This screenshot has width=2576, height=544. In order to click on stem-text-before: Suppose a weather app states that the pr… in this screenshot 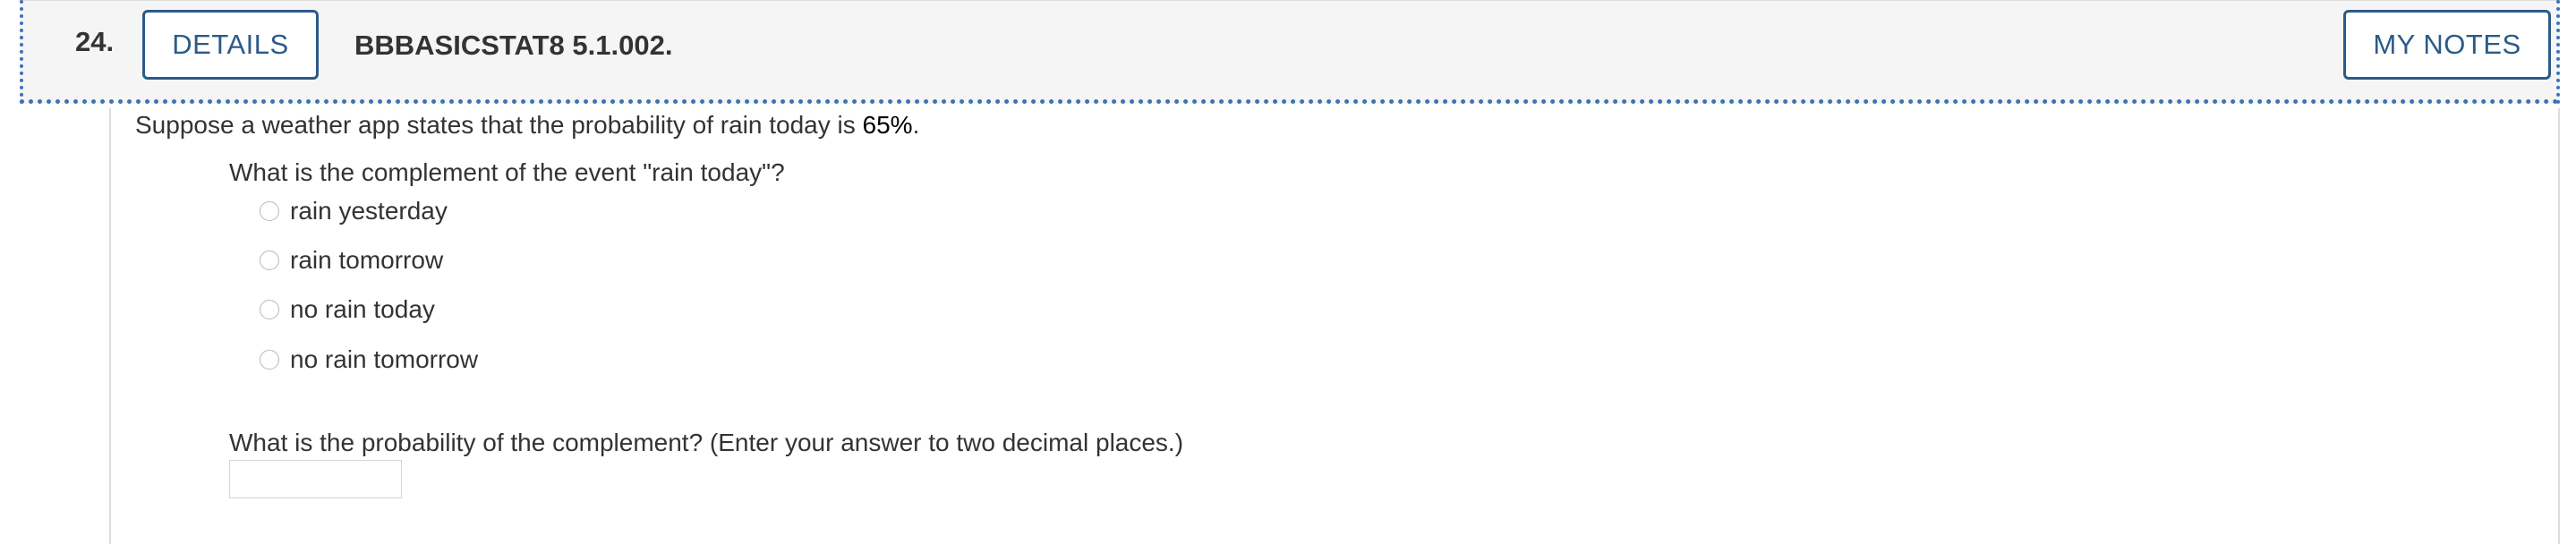, I will do `click(499, 125)`.